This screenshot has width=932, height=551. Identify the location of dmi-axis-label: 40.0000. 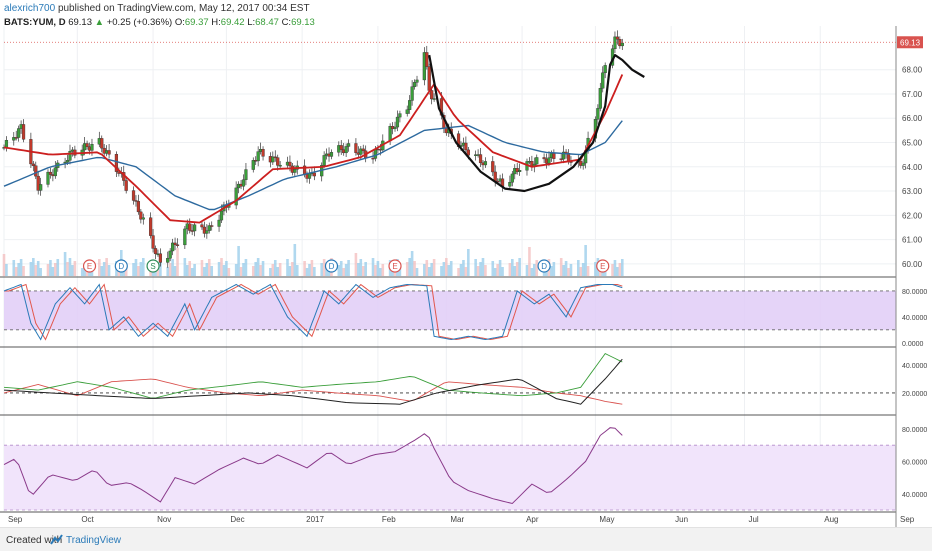
(914, 366).